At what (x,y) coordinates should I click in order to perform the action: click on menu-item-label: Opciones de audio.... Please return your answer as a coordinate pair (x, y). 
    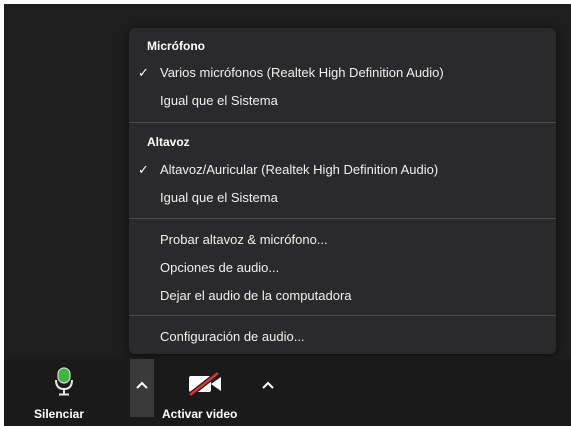
    Looking at the image, I should click on (220, 267).